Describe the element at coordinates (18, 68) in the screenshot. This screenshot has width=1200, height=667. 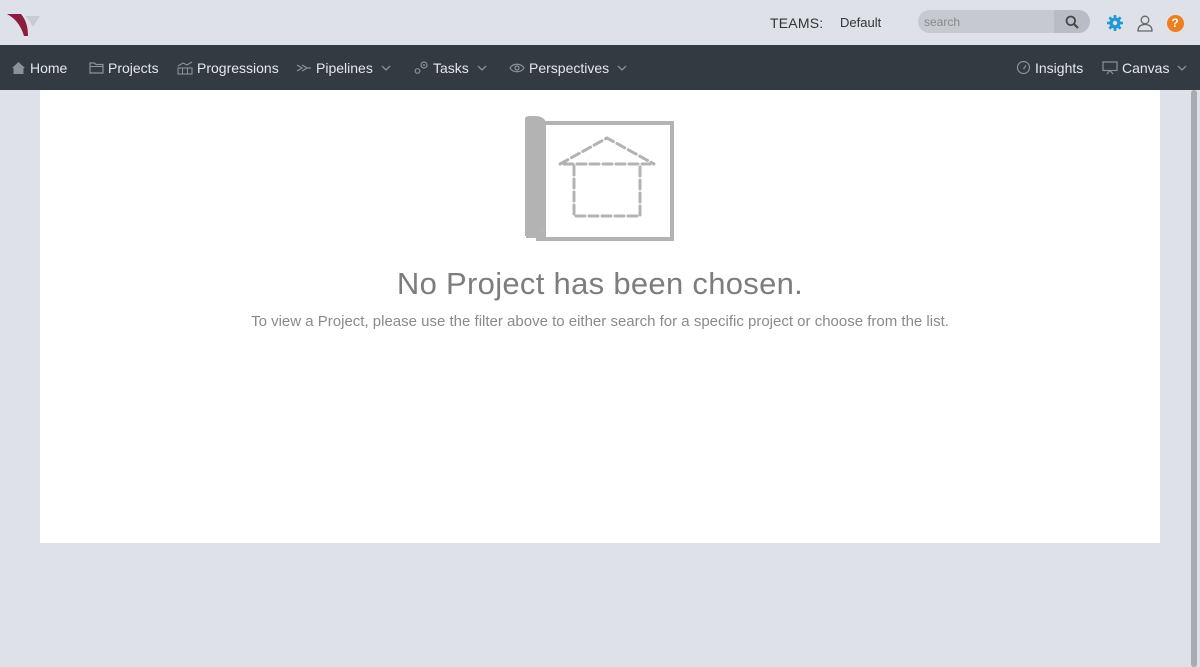
I see `home-icon` at that location.